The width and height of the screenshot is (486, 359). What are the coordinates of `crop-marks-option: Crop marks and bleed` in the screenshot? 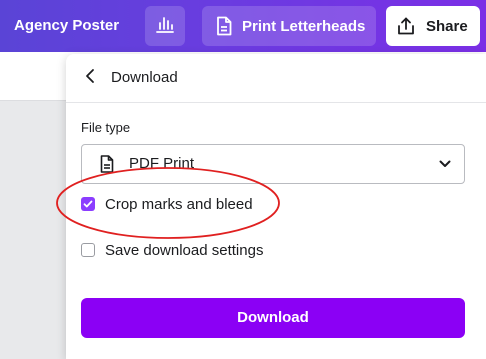 It's located at (167, 204).